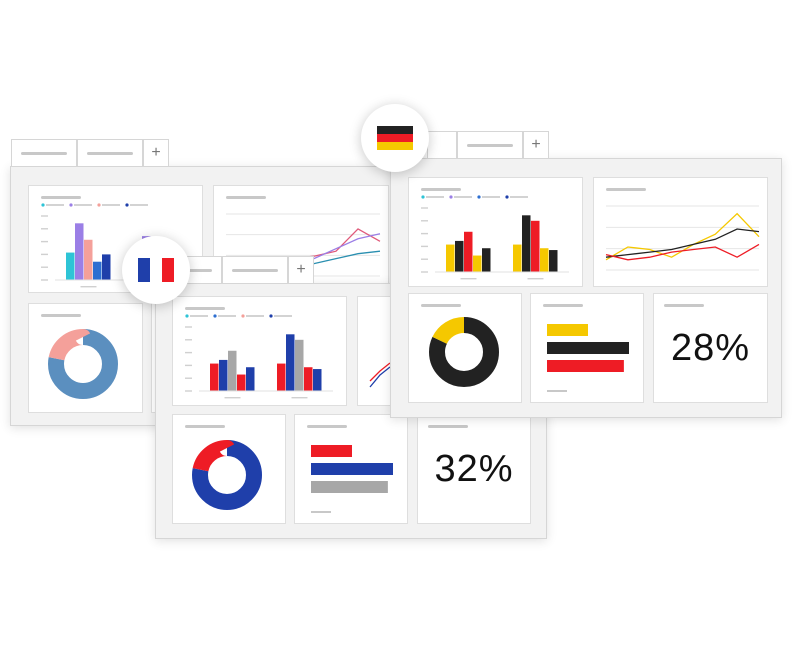 This screenshot has height=650, width=800. I want to click on france-flag-icon, so click(156, 270).